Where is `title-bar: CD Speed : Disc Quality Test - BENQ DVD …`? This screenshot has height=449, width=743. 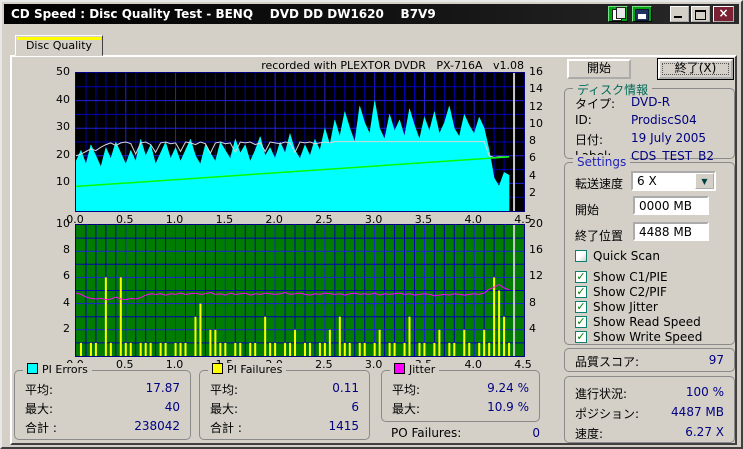 title-bar: CD Speed : Disc Quality Test - BENQ DVD … is located at coordinates (371, 14).